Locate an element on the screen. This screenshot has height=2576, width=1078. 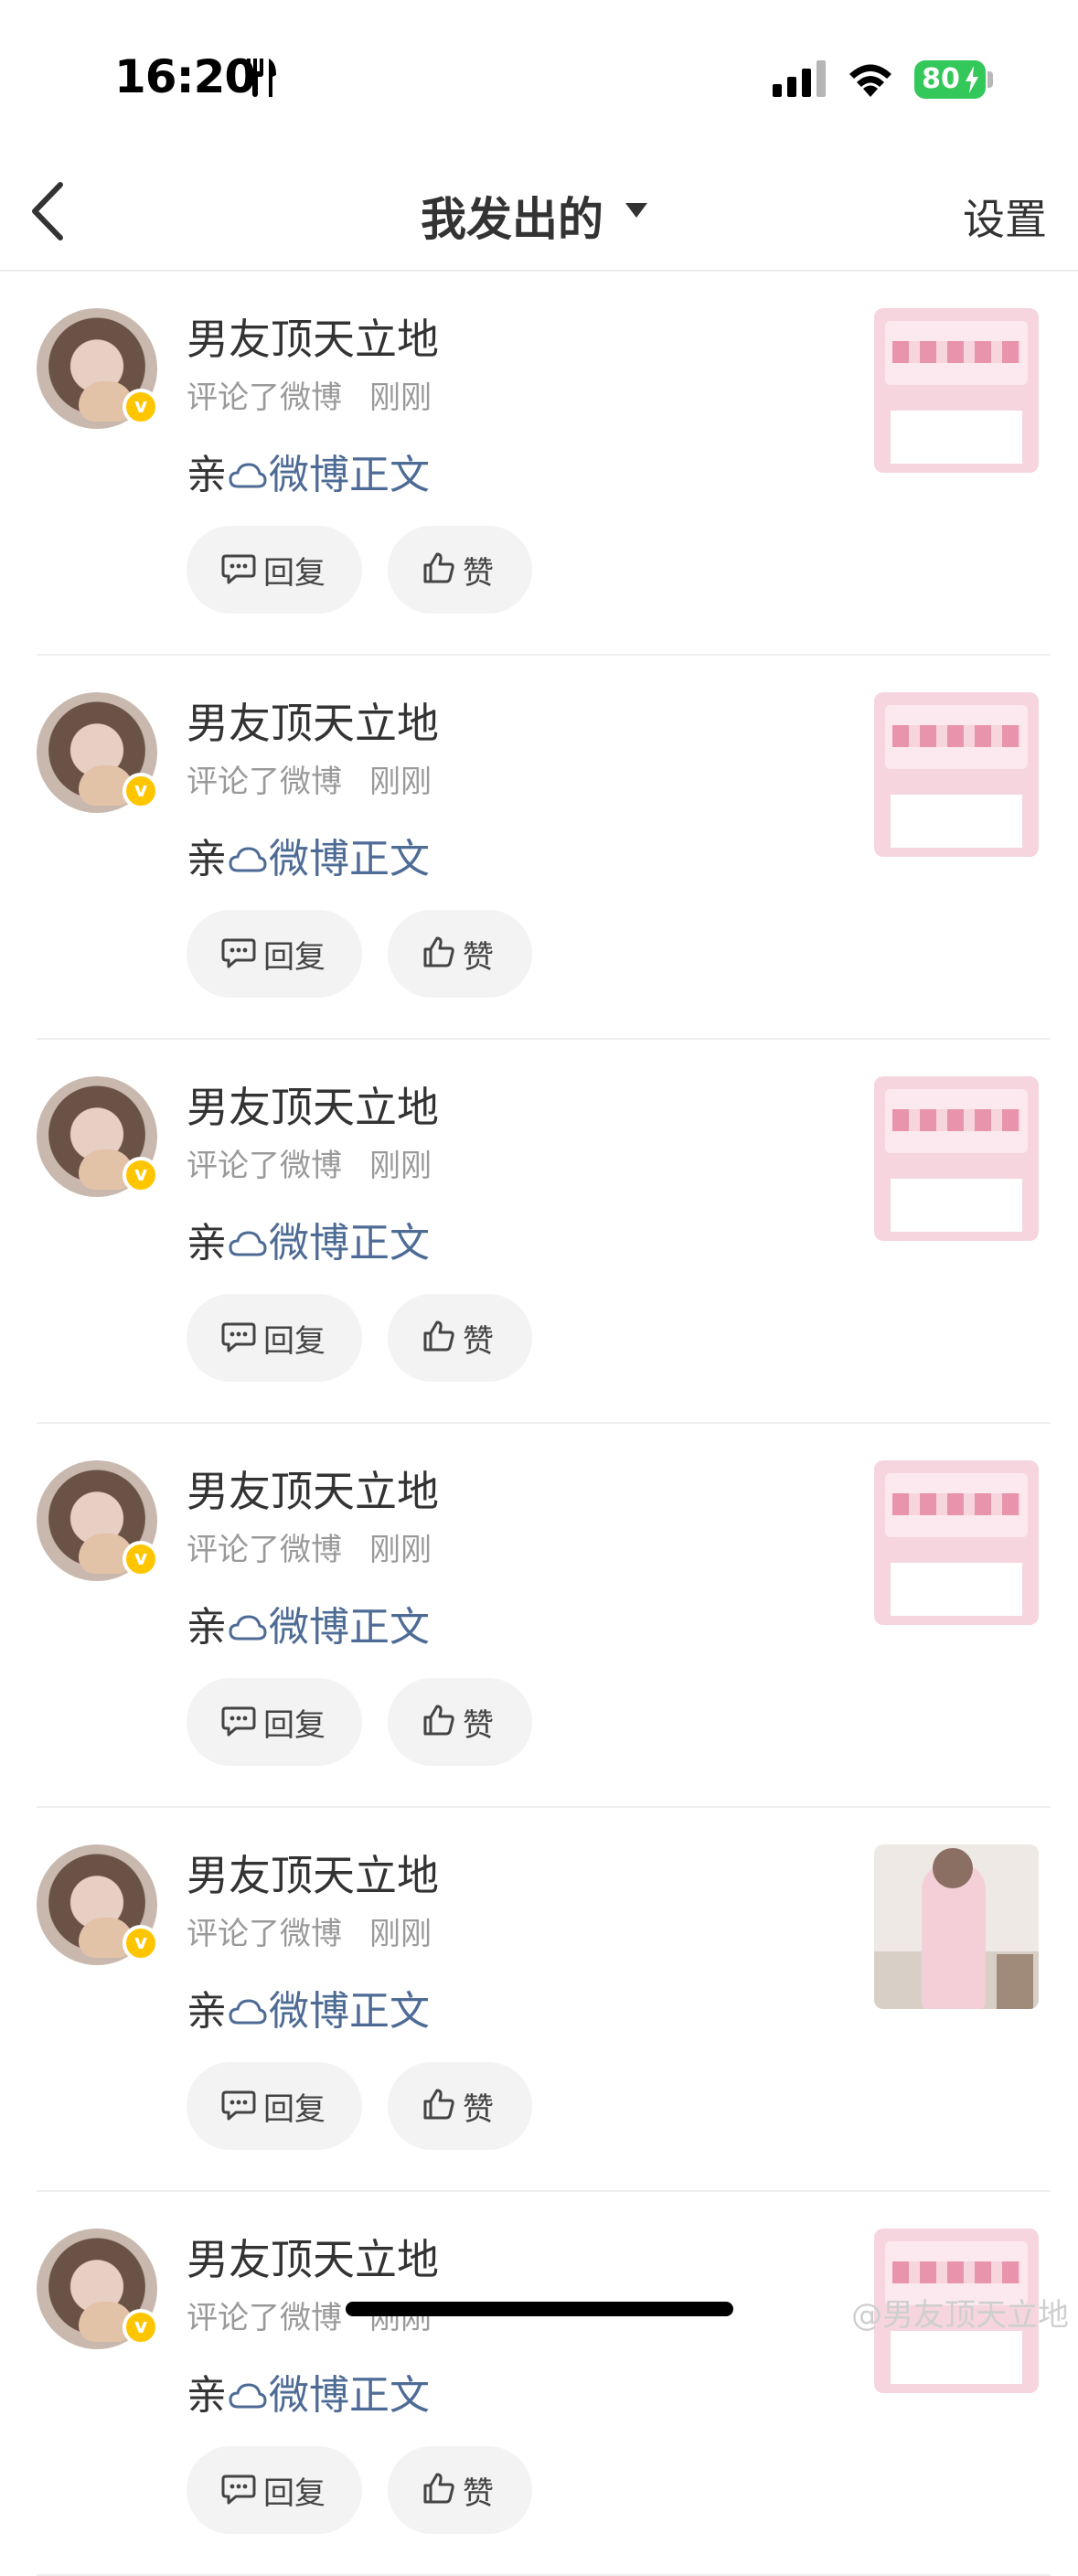
thumb-shelf is located at coordinates (1015, 1981).